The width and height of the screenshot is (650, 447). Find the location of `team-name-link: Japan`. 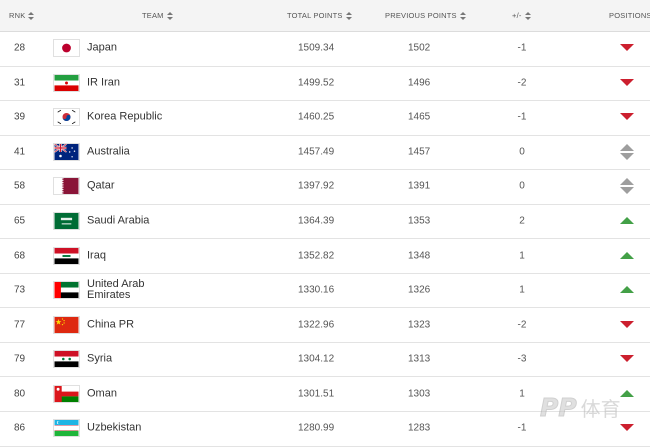

team-name-link: Japan is located at coordinates (102, 48).